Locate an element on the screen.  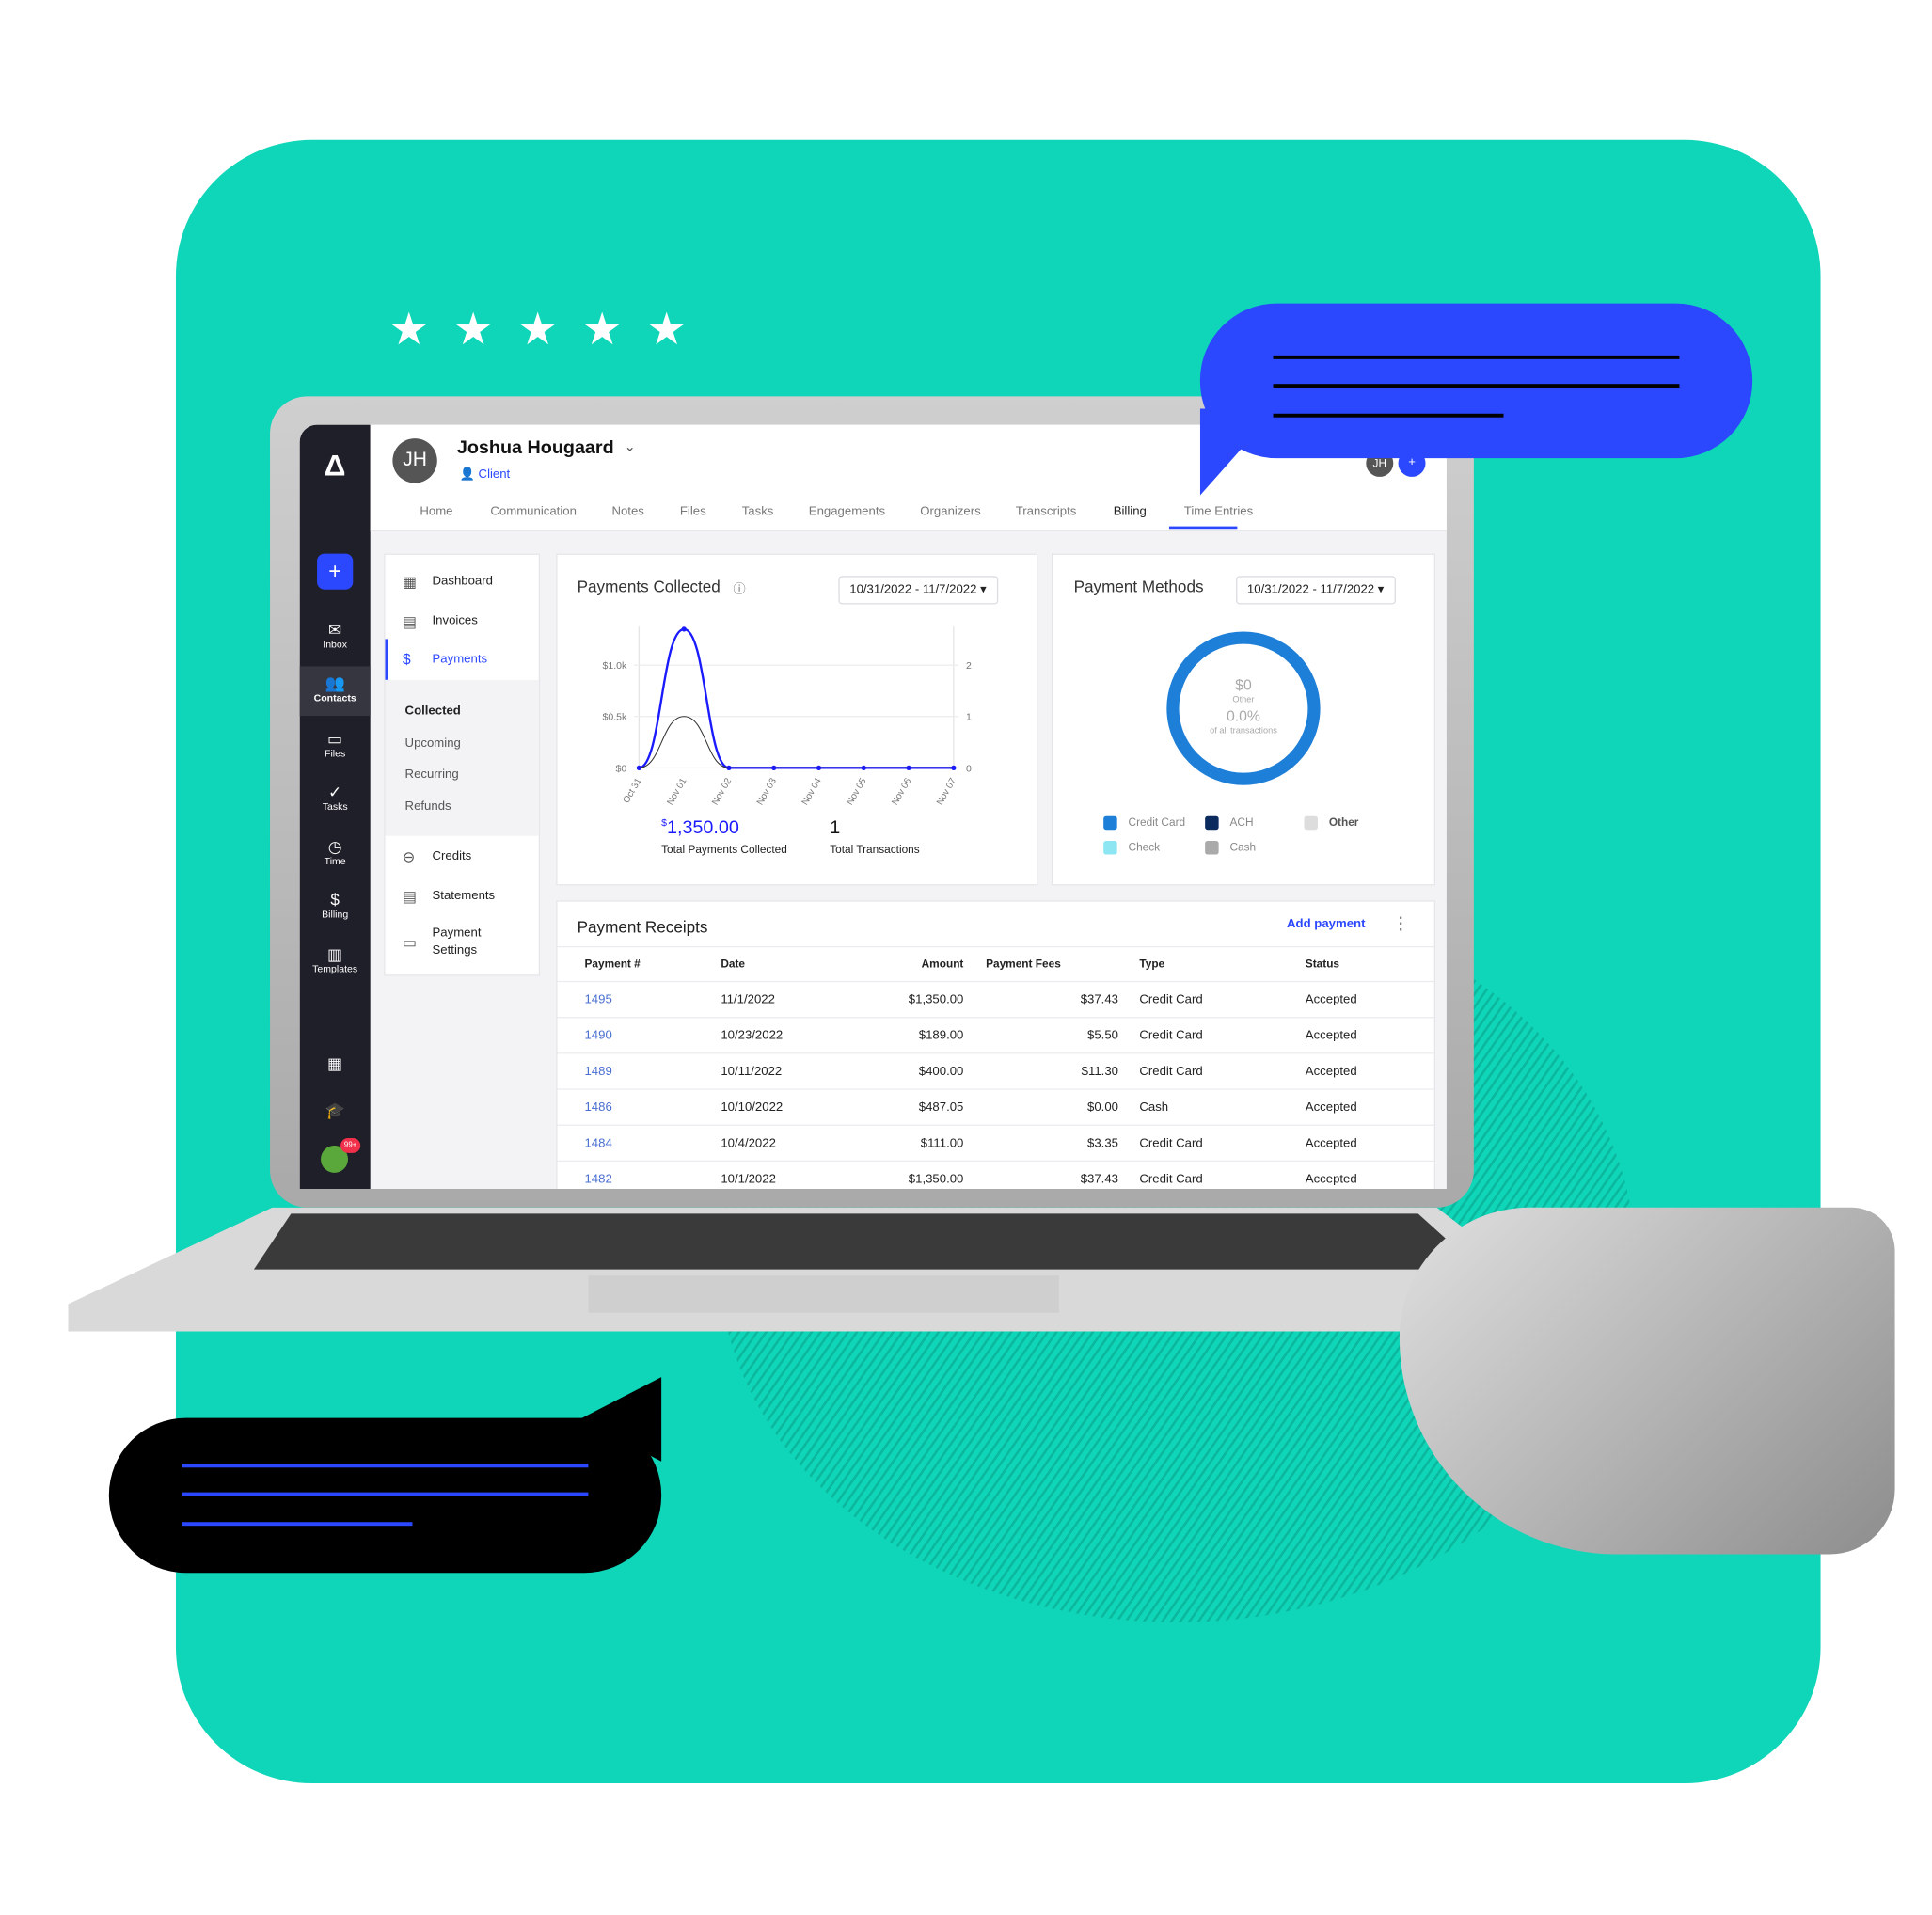
submenu-recurring: Recurring is located at coordinates (432, 774).